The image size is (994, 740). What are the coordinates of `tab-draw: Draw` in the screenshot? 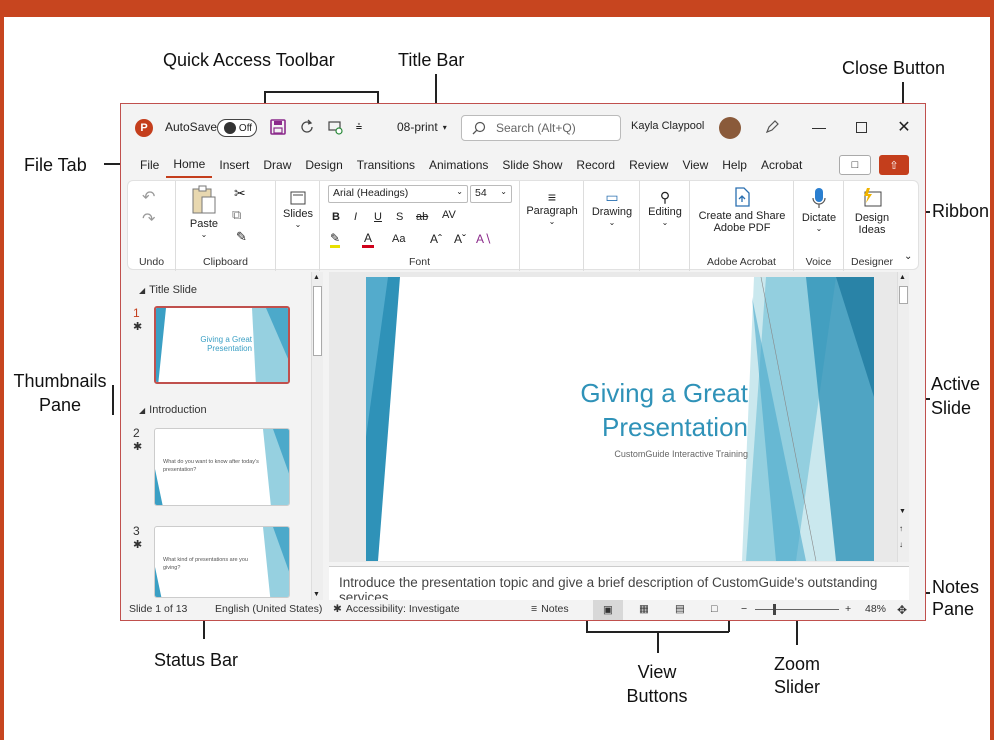 It's located at (277, 165).